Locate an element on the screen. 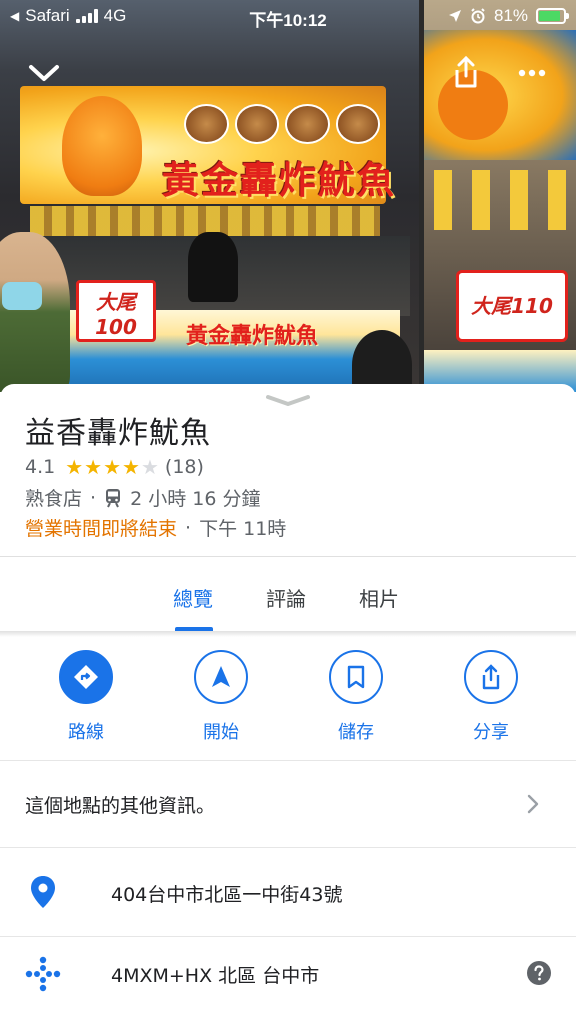 Image resolution: width=576 pixels, height=1024 pixels. star-empty-icon: ★ is located at coordinates (149, 467).